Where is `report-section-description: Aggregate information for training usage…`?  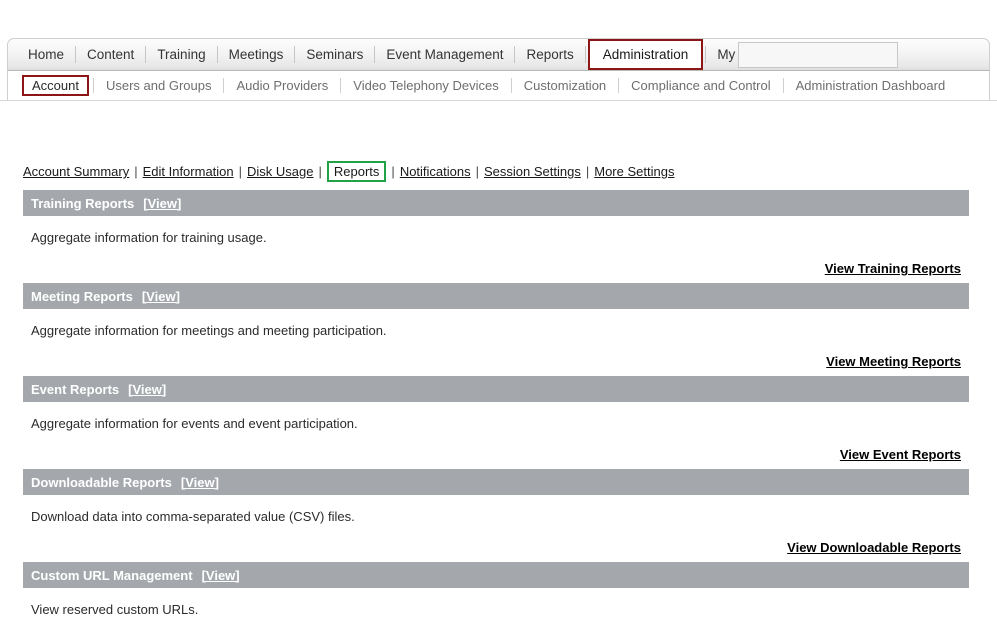
report-section-description: Aggregate information for training usage… is located at coordinates (149, 237).